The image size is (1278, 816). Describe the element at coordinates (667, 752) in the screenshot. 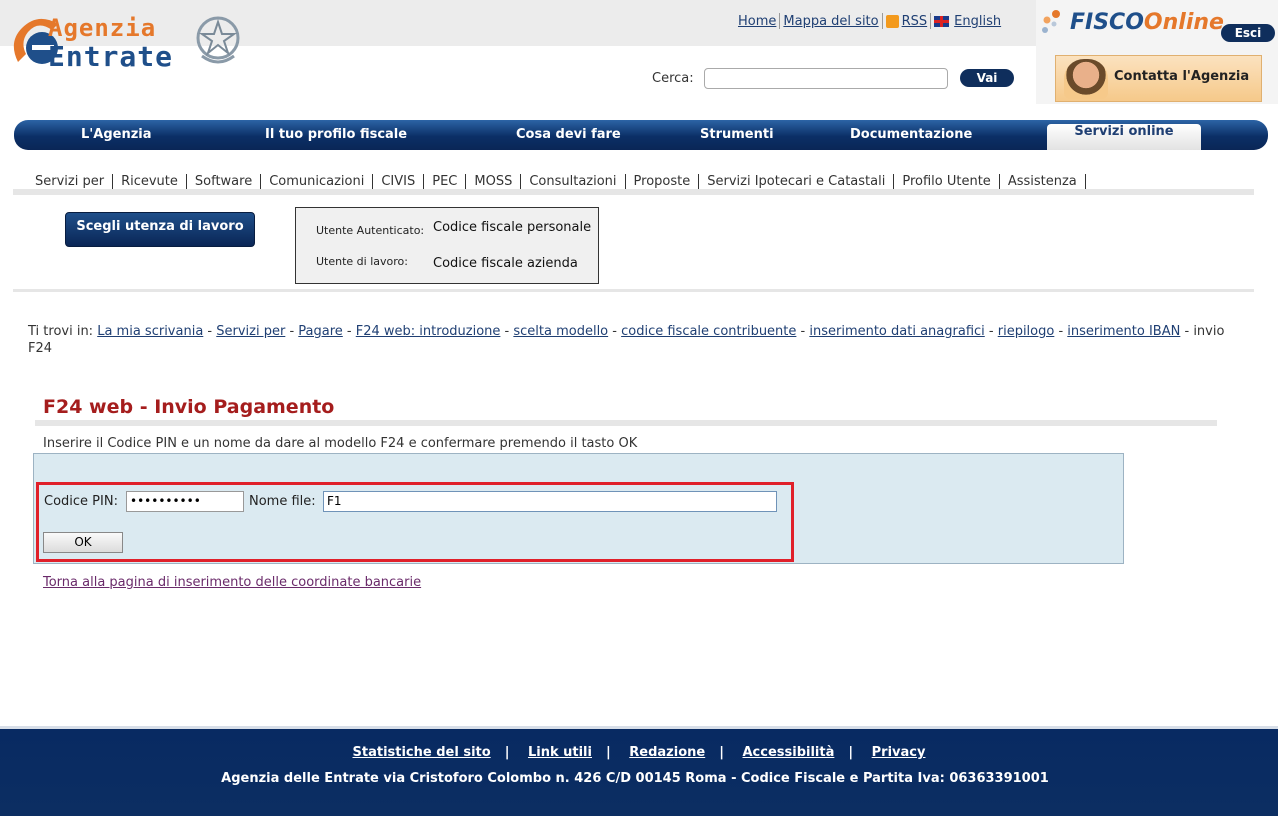

I see `footer-link-redazione: Redazione` at that location.